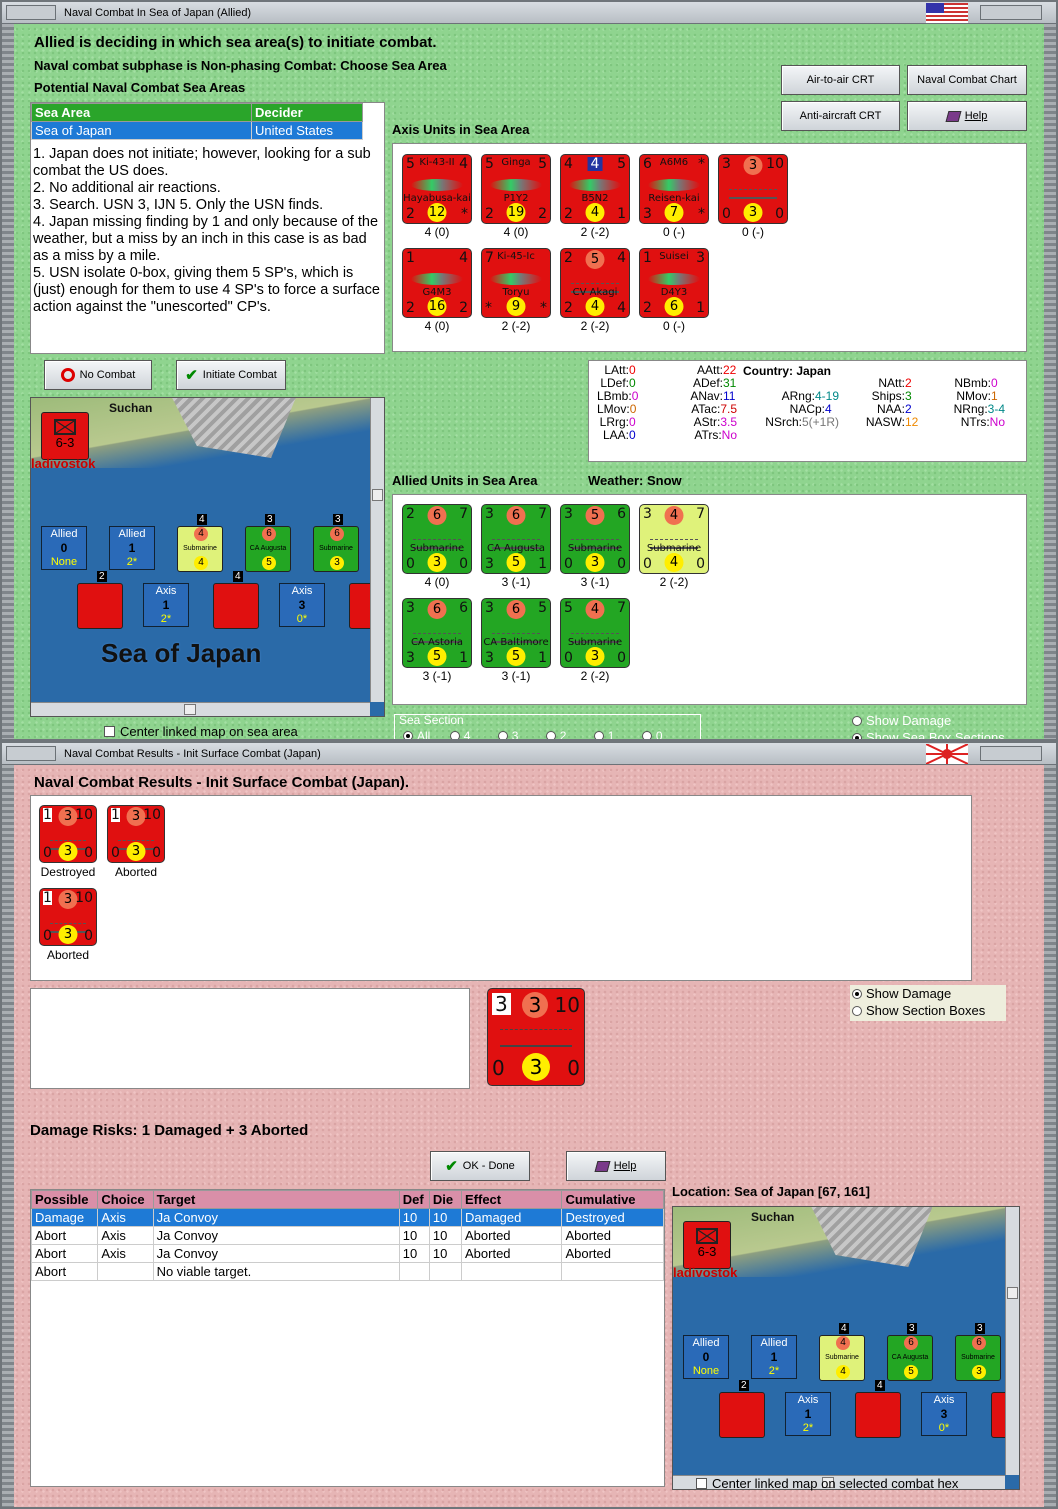  I want to click on table-row: Abort No viable target., so click(347, 1271).